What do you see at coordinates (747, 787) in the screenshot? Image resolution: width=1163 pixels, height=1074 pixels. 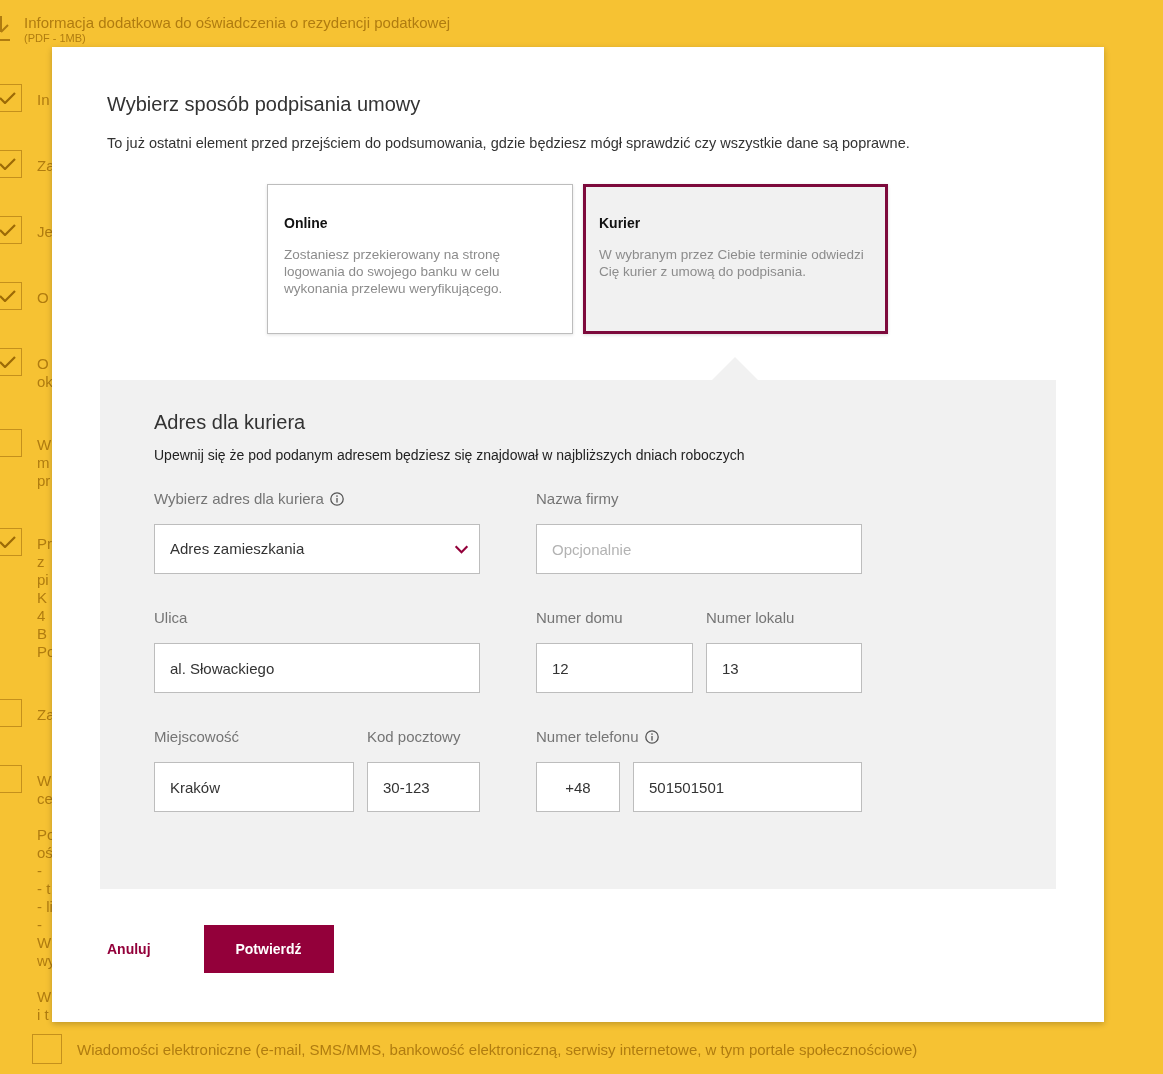 I see `text-field: 501501501` at bounding box center [747, 787].